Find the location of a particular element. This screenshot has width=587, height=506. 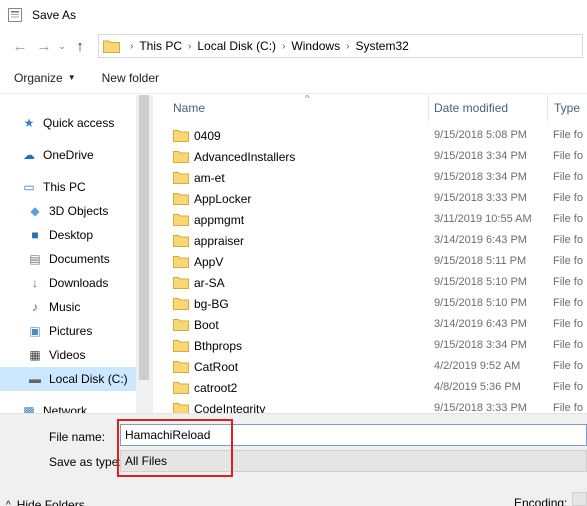

nav-item-local-disk: ▬ Local Disk (C:) is located at coordinates (68, 379).